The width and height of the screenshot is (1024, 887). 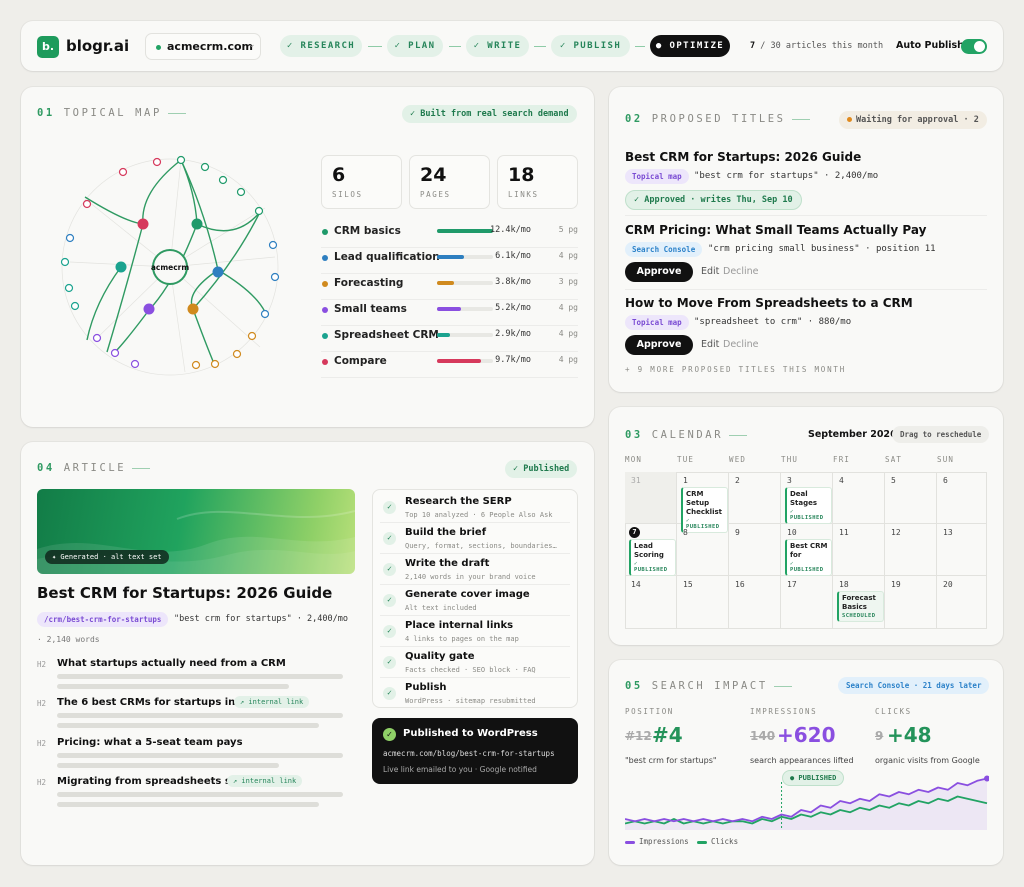 What do you see at coordinates (948, 532) in the screenshot?
I see `day-number: 13` at bounding box center [948, 532].